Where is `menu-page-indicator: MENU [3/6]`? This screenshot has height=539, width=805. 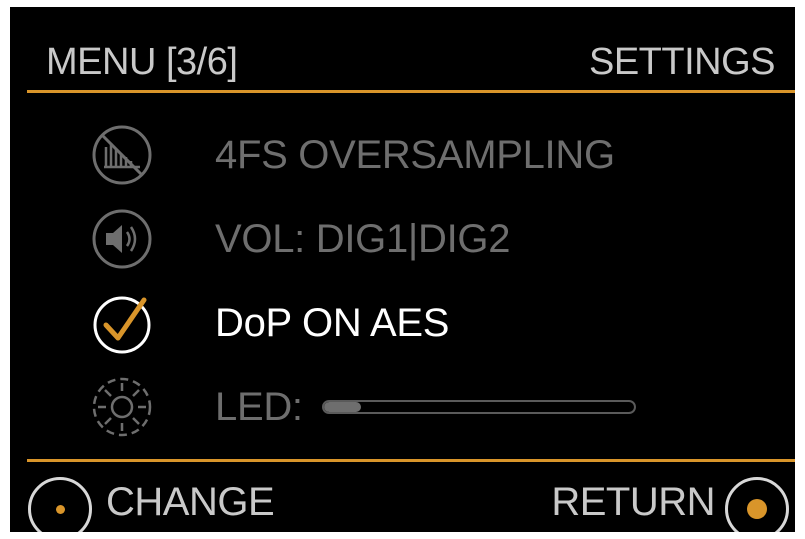 menu-page-indicator: MENU [3/6] is located at coordinates (142, 62).